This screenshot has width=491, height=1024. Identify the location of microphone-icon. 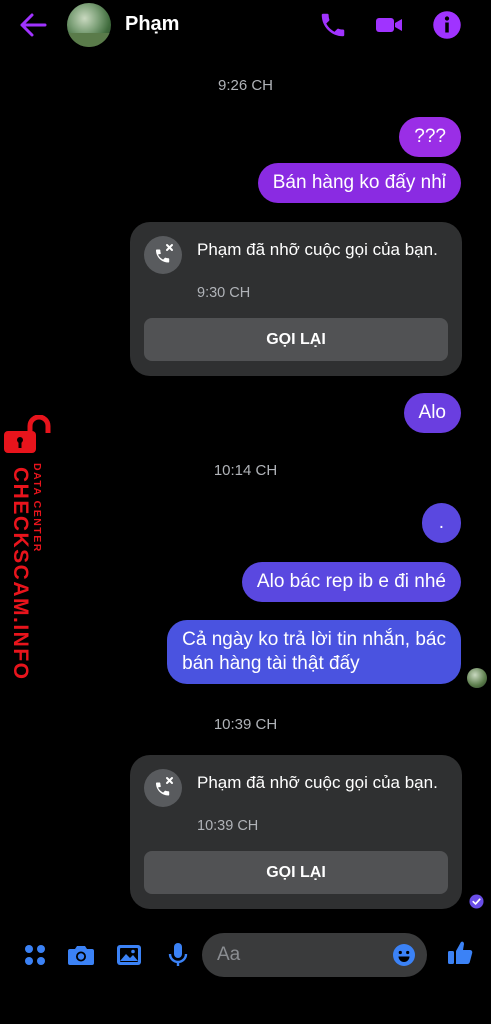
(178, 955).